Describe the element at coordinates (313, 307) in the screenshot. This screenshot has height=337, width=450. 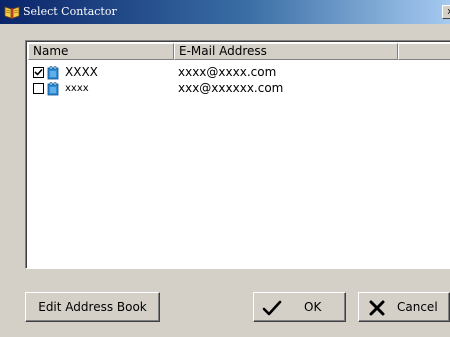
I see `ok-label: OK` at that location.